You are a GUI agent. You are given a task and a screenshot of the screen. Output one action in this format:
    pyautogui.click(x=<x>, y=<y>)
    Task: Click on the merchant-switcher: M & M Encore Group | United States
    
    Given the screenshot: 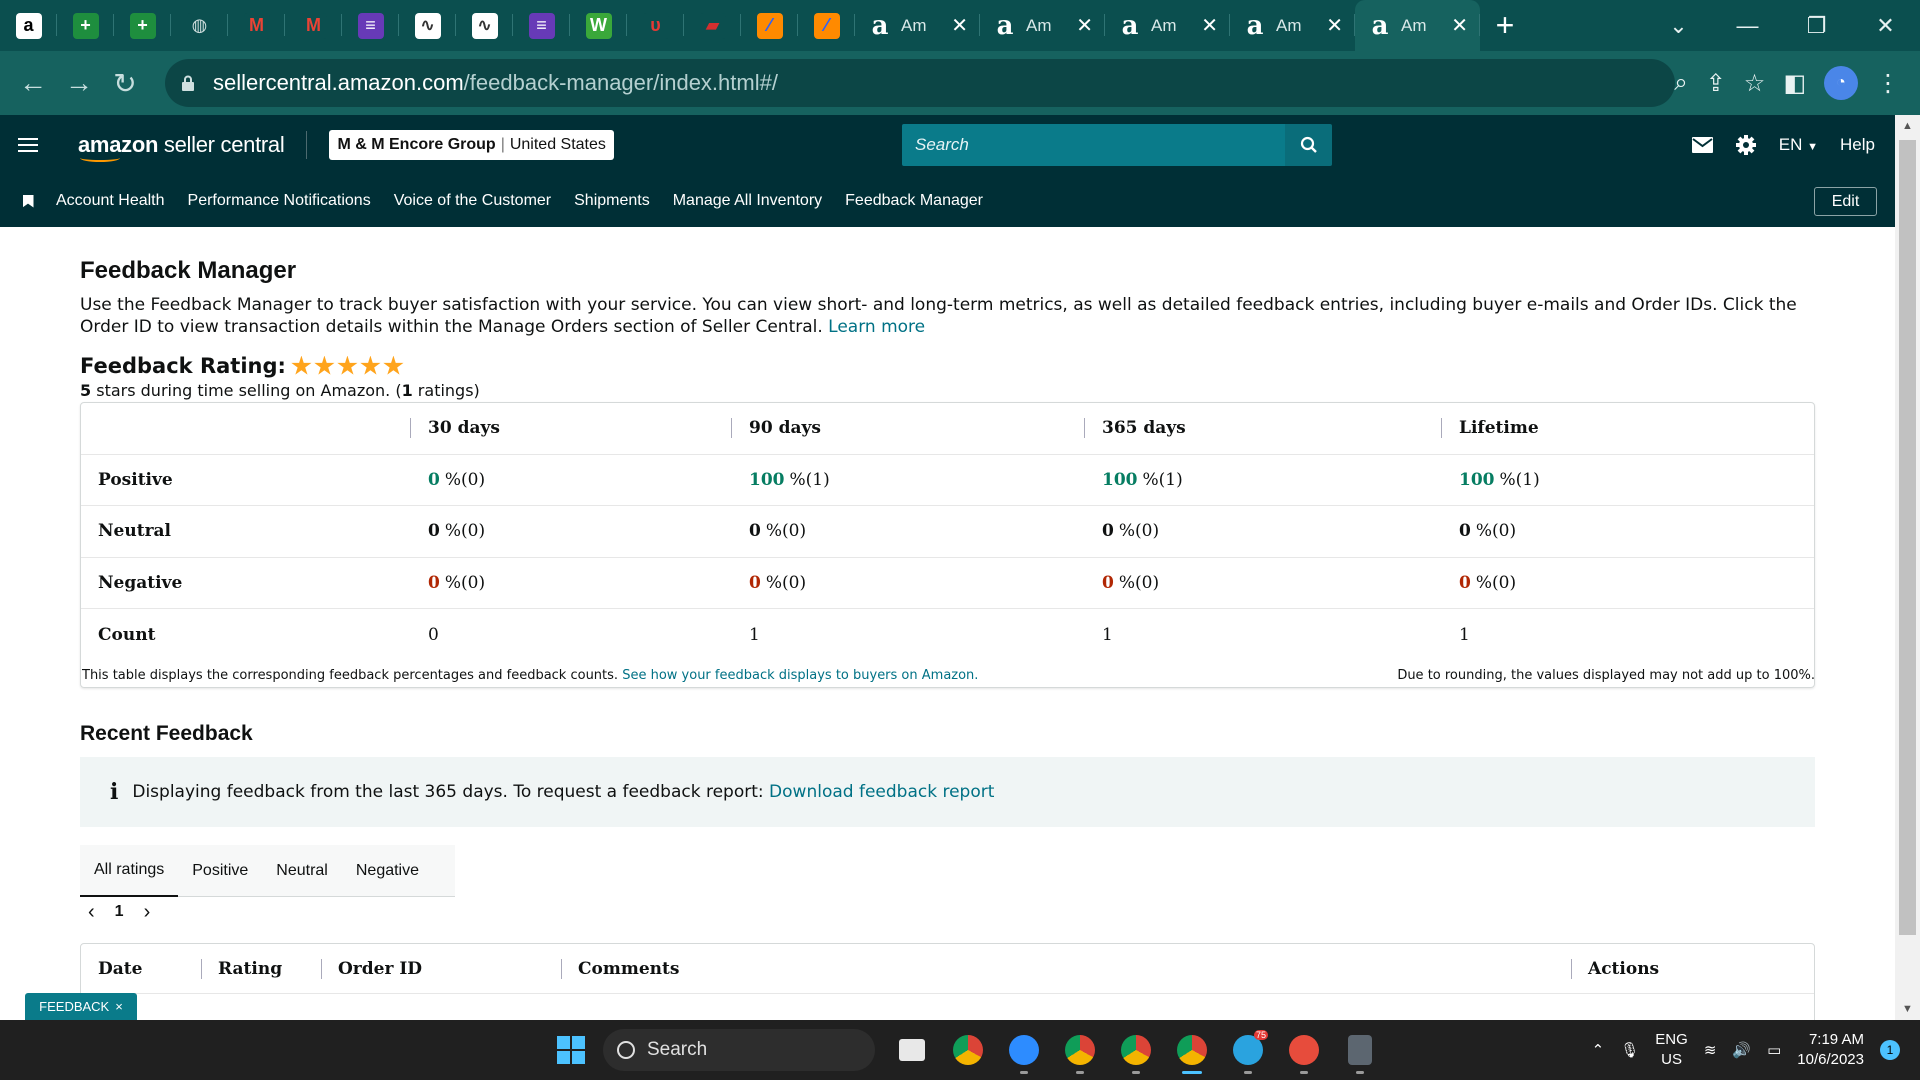 What is the action you would take?
    pyautogui.click(x=471, y=145)
    